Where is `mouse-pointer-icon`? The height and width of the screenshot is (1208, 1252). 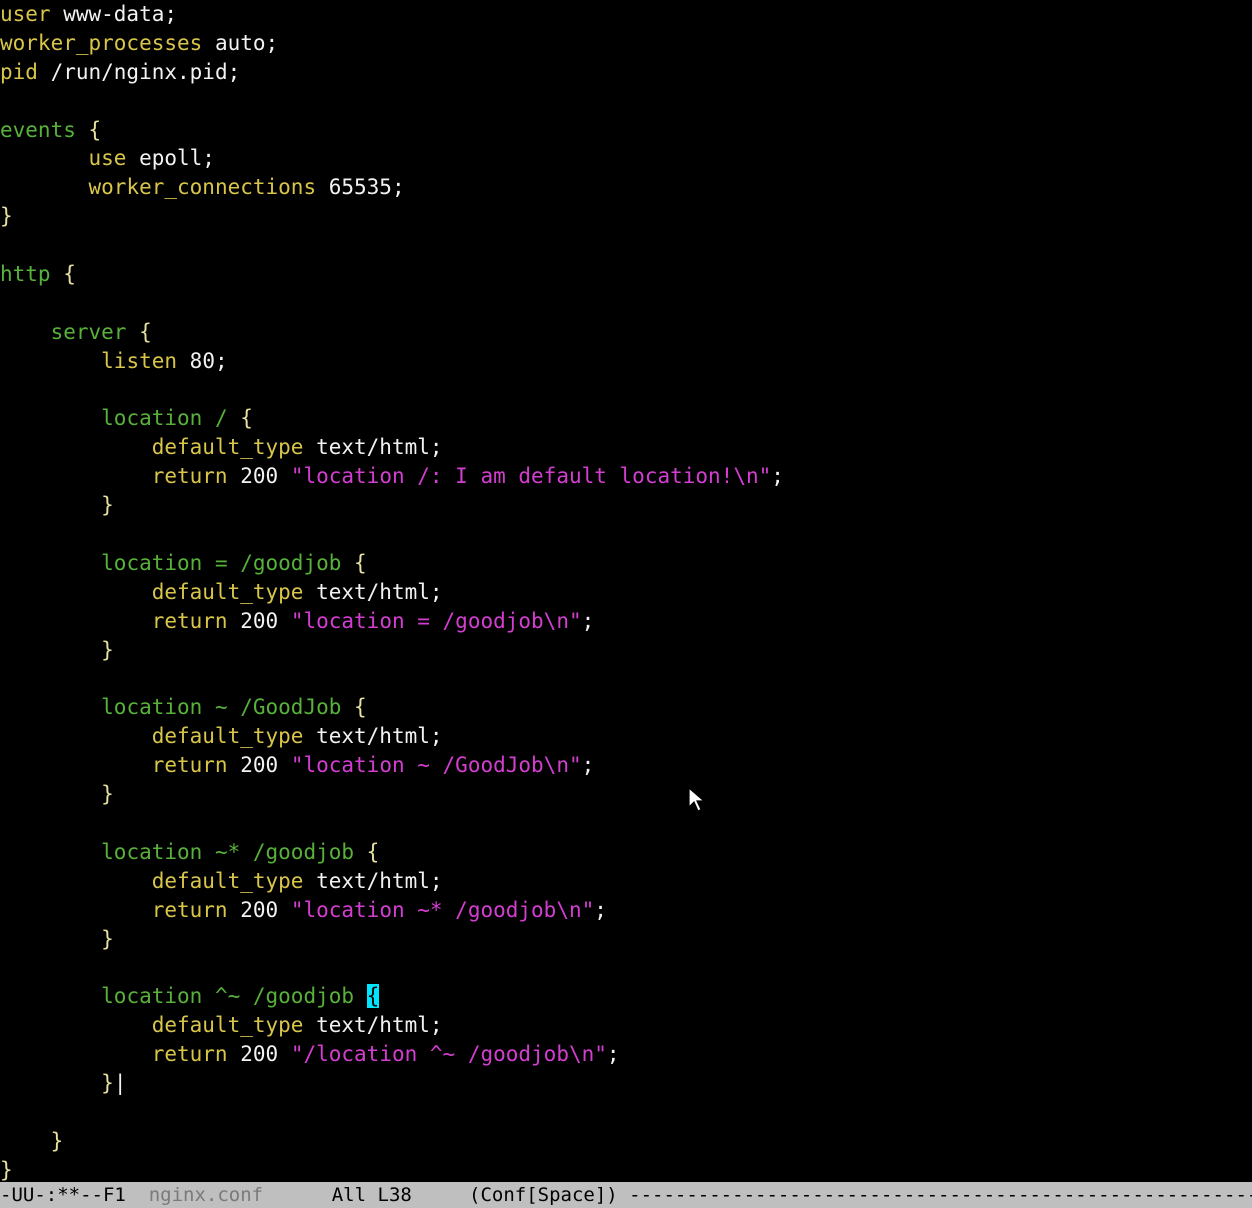
mouse-pointer-icon is located at coordinates (697, 799).